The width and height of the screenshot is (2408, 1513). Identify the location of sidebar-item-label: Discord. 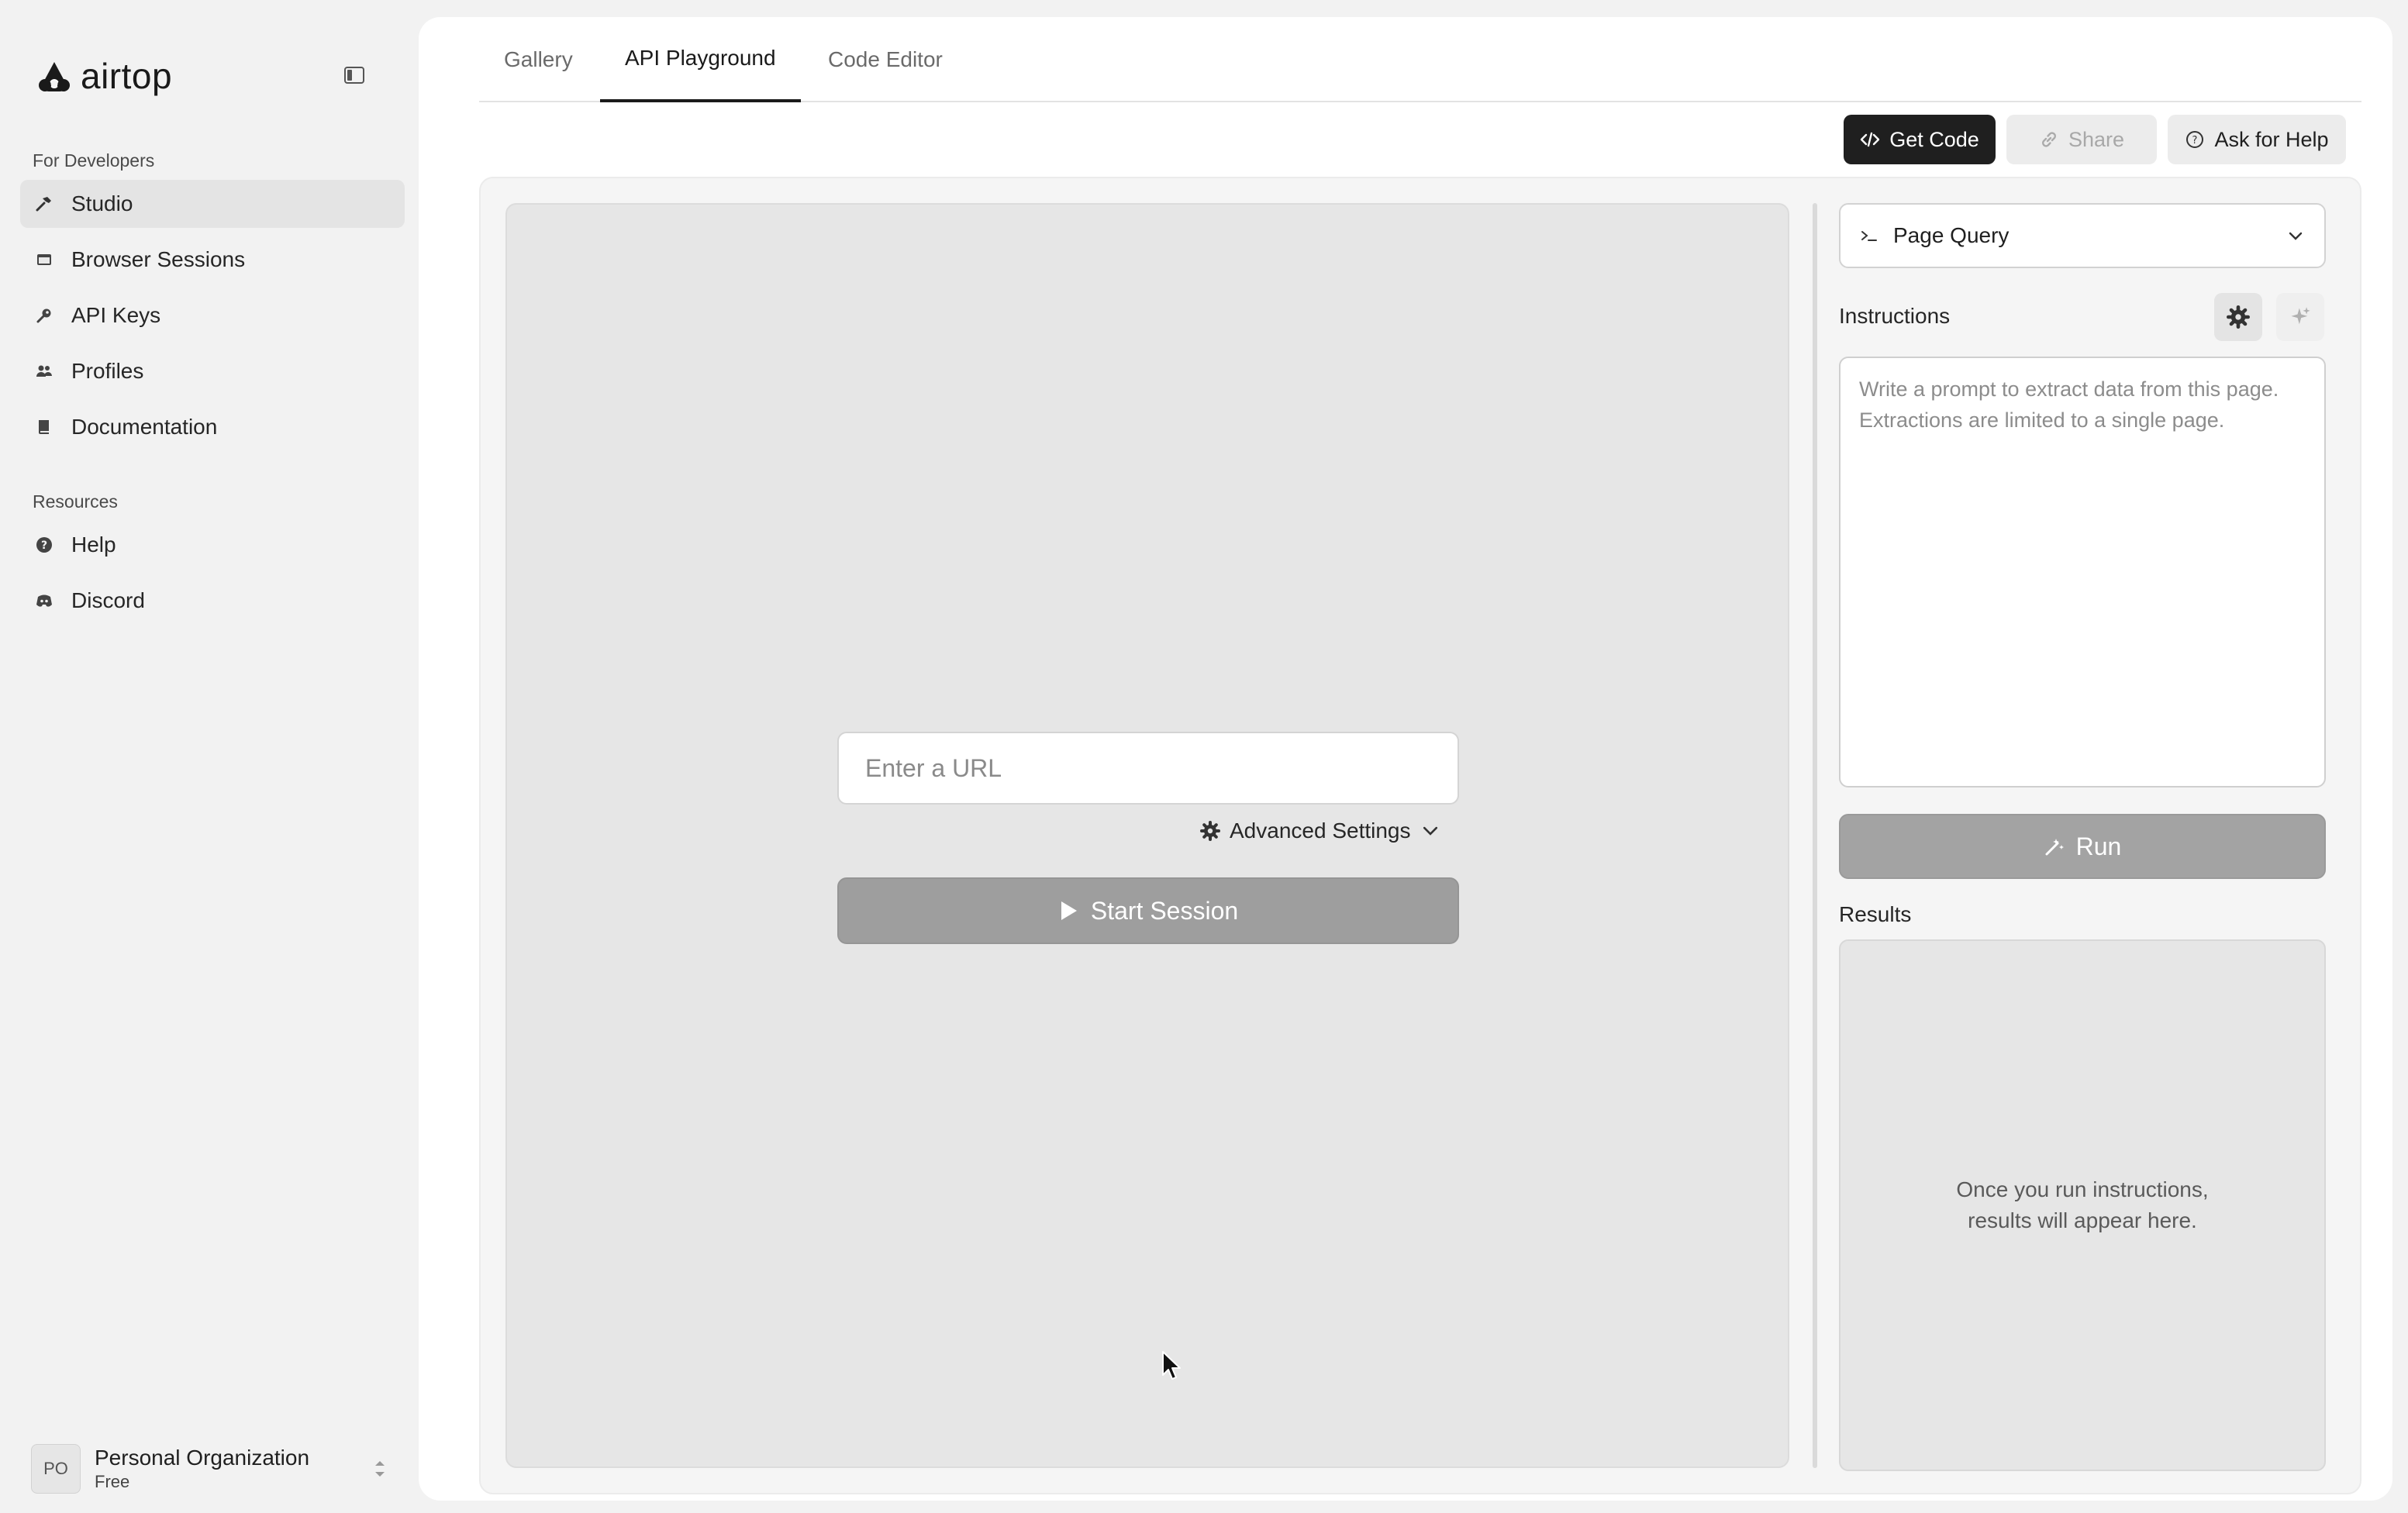
(108, 600).